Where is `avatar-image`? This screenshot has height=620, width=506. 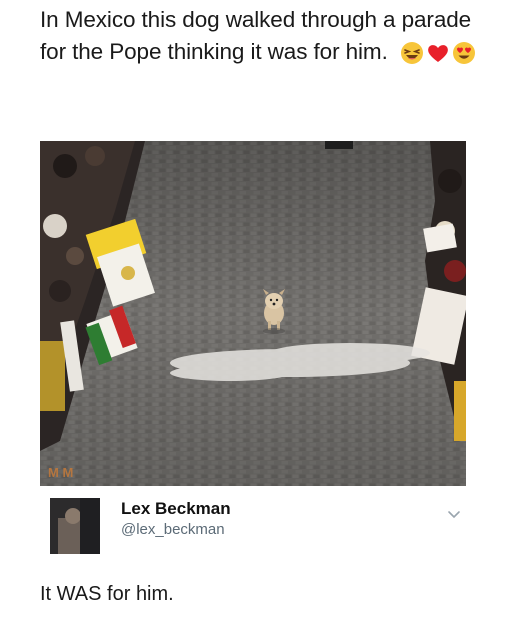
avatar-image is located at coordinates (75, 526).